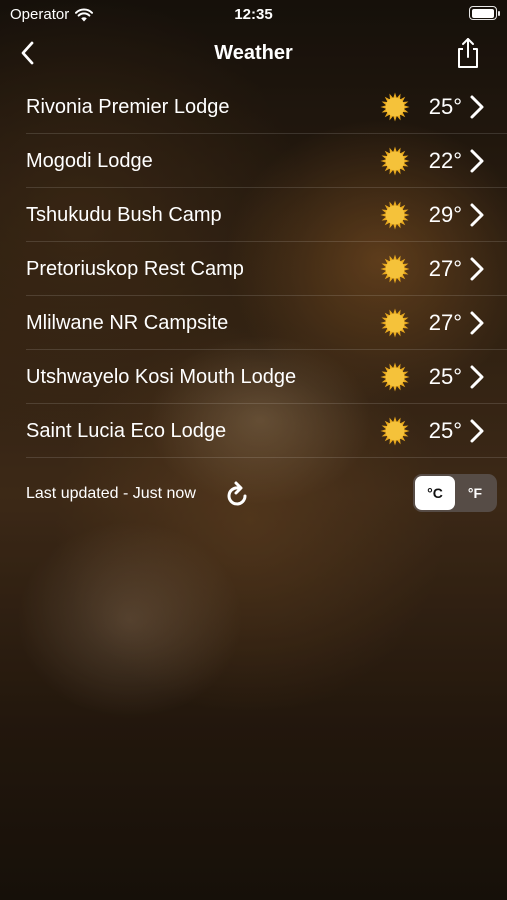 The height and width of the screenshot is (900, 507). Describe the element at coordinates (253, 107) in the screenshot. I see `location-row: Rivonia Premier Lodge 25°` at that location.